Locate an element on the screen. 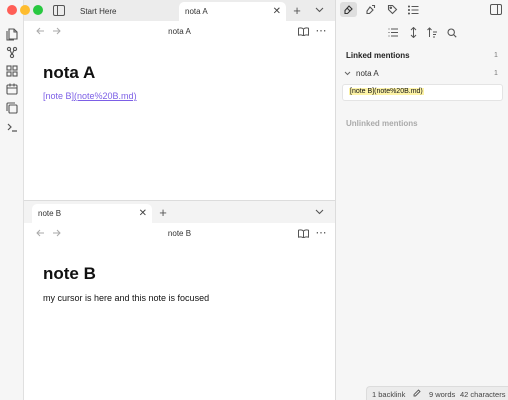  note-title-nav: note B is located at coordinates (179, 233).